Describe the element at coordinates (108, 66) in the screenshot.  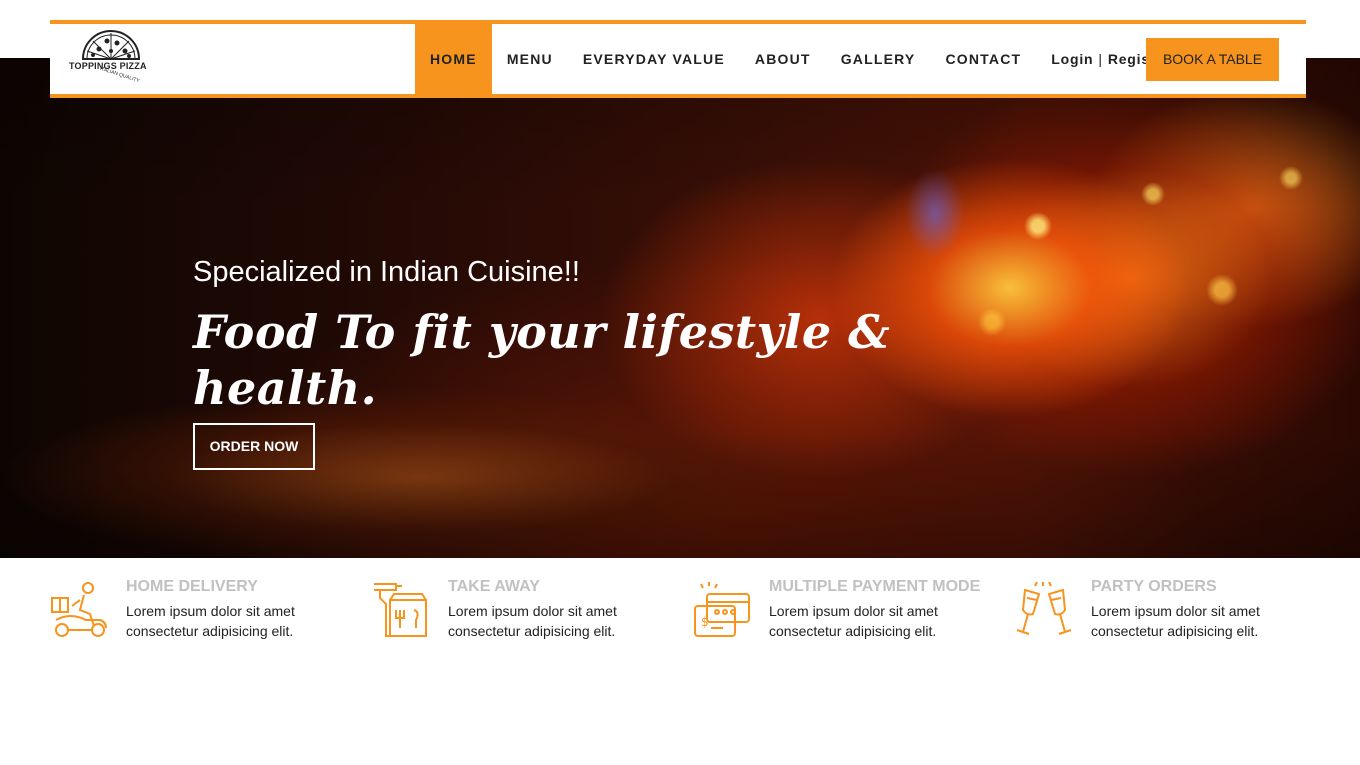
I see `brand-name: TOPPINGS PIZZA` at that location.